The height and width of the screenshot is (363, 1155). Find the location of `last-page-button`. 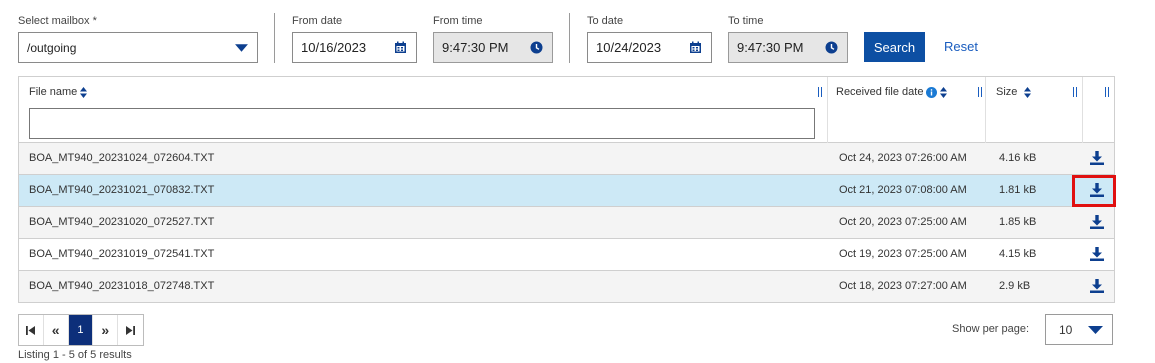

last-page-button is located at coordinates (130, 330).